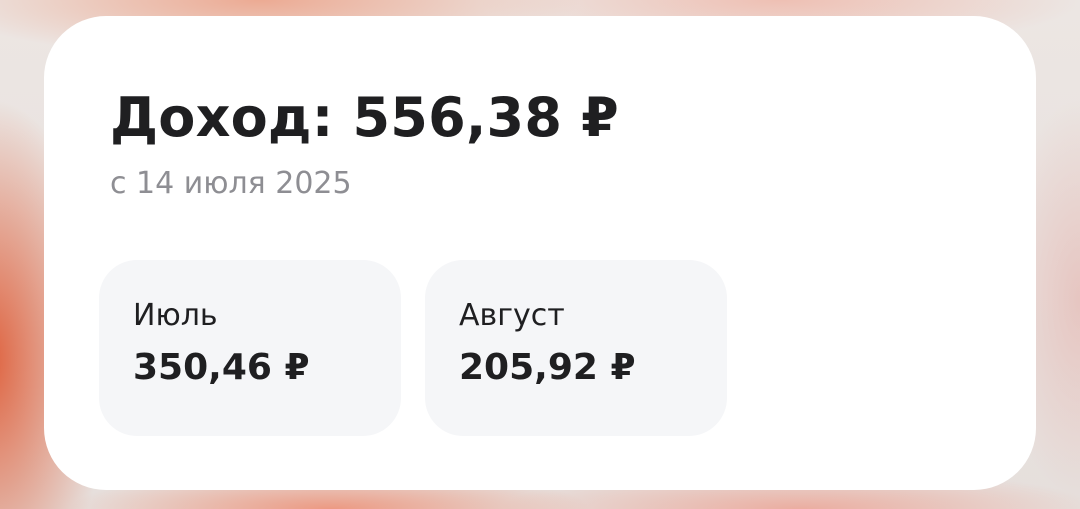 The height and width of the screenshot is (509, 1080). Describe the element at coordinates (221, 367) in the screenshot. I see `month-amount: 350,46 ₽` at that location.